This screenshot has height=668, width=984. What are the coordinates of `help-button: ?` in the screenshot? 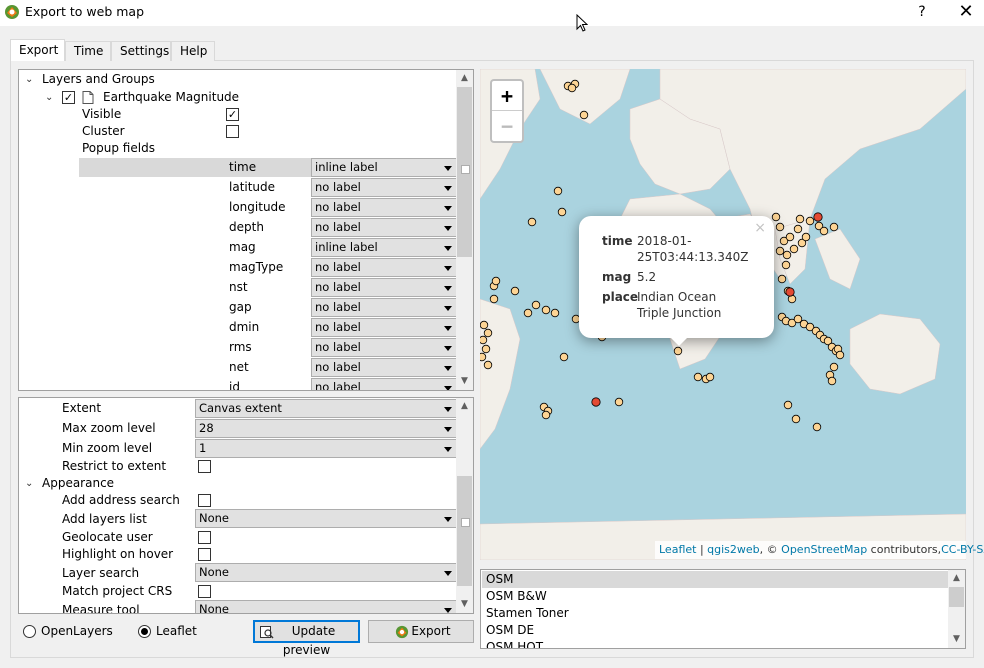 It's located at (922, 12).